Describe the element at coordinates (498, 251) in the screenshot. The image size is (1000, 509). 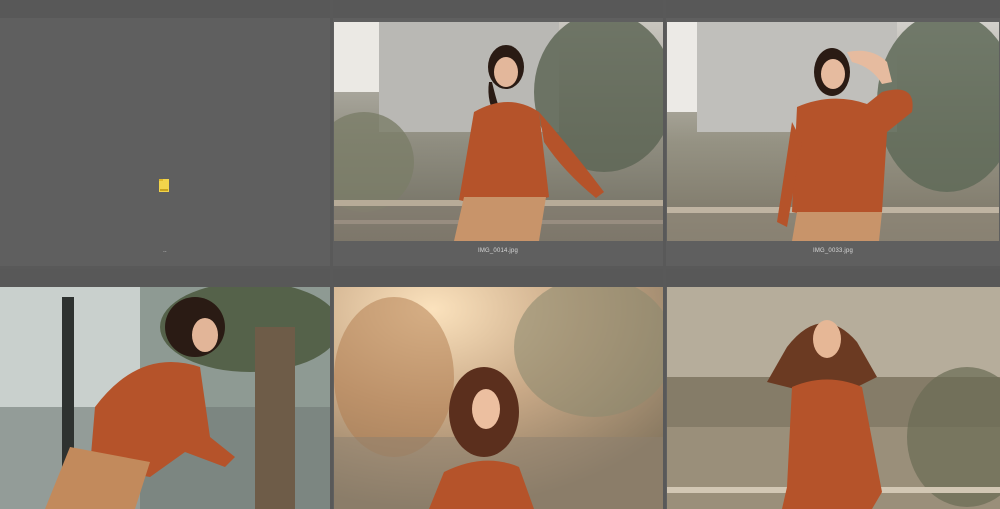
I see `thumbnail-caption: IMG_0014.jpg` at that location.